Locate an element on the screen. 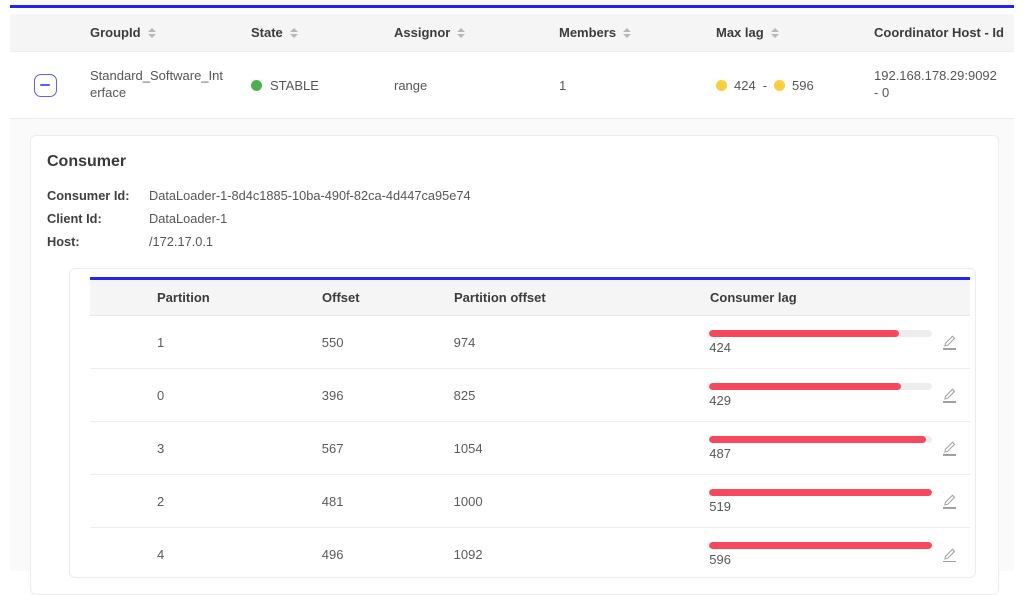 The height and width of the screenshot is (595, 1024). column-header-groupid: GroupId is located at coordinates (170, 32).